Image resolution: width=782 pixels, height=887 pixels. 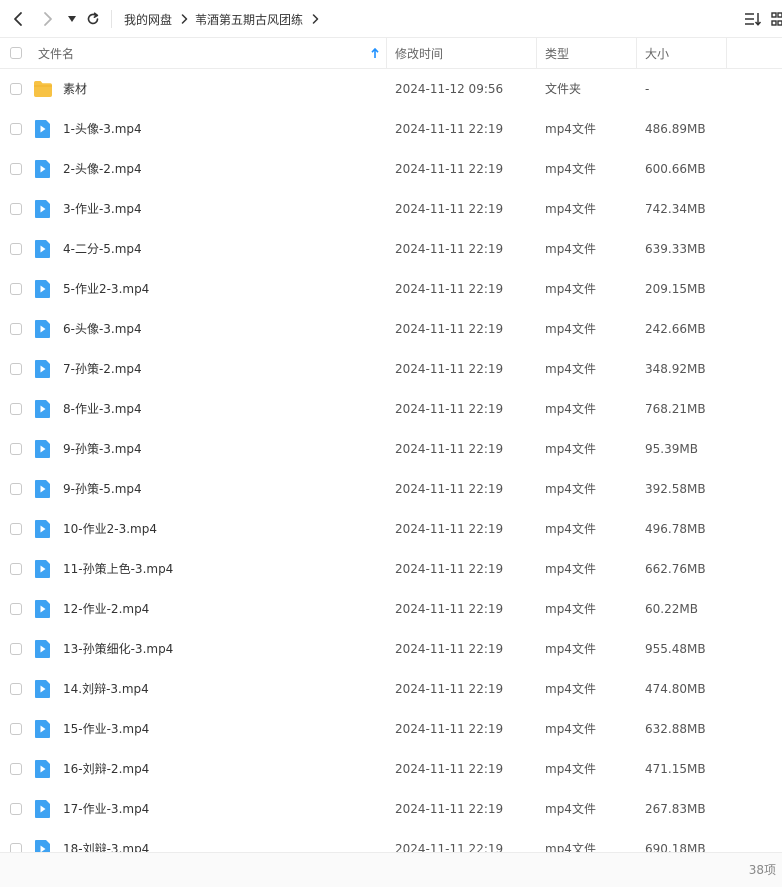 I want to click on file-name: 9-孙策-5.mp4, so click(x=102, y=489).